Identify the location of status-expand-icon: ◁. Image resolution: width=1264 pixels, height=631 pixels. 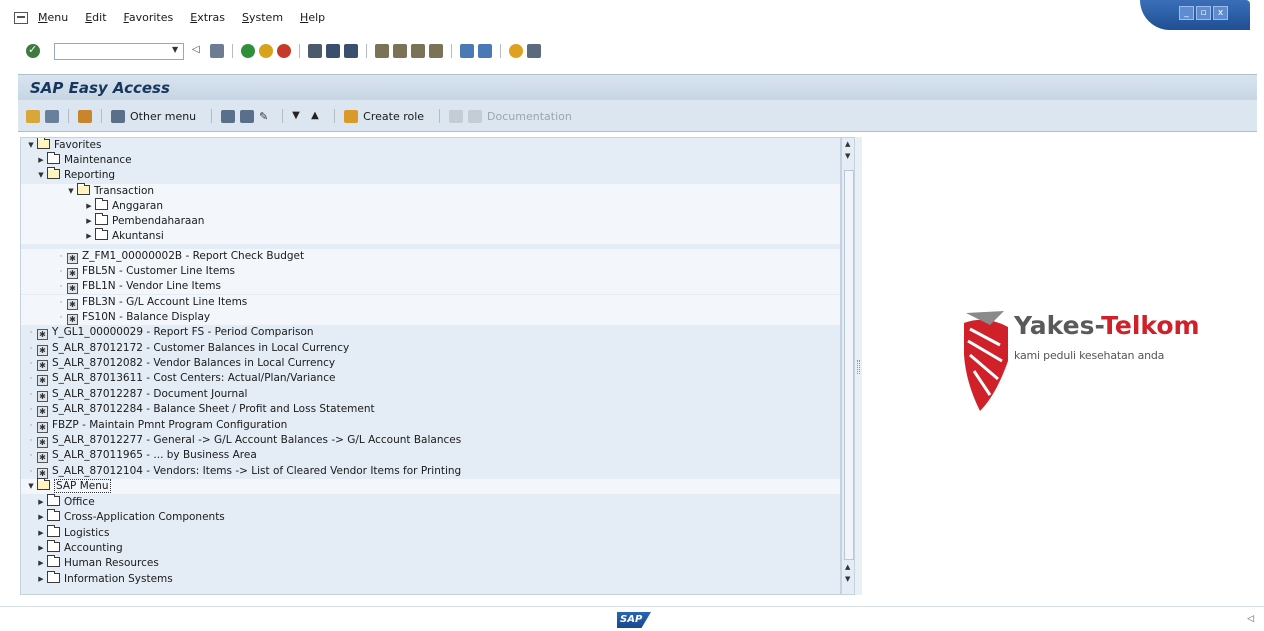
(1250, 619).